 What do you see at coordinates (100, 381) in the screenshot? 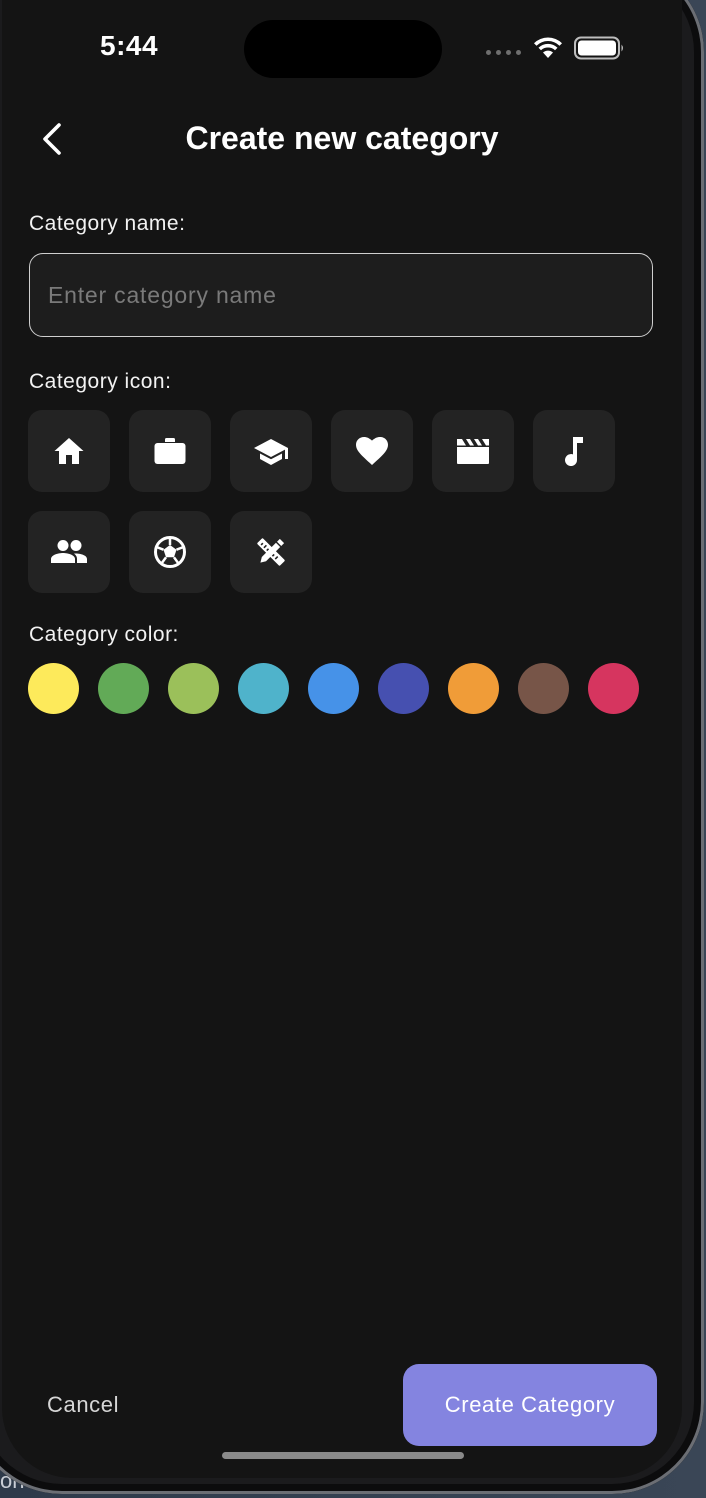
I see `category-icon-label: Category icon:` at bounding box center [100, 381].